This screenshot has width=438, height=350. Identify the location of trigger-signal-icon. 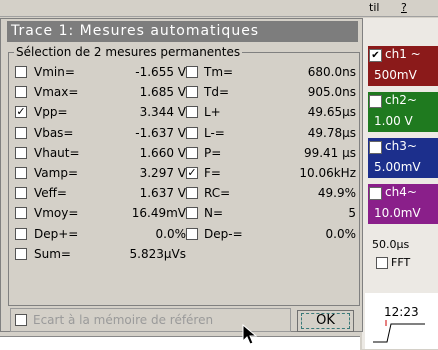
(399, 331).